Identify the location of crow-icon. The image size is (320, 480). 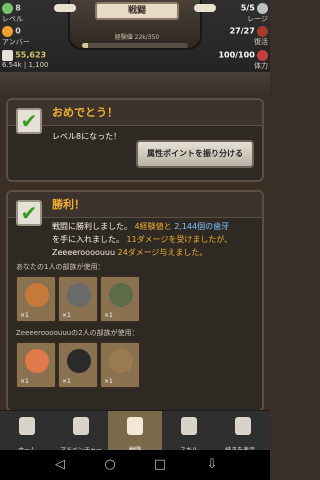
(79, 361).